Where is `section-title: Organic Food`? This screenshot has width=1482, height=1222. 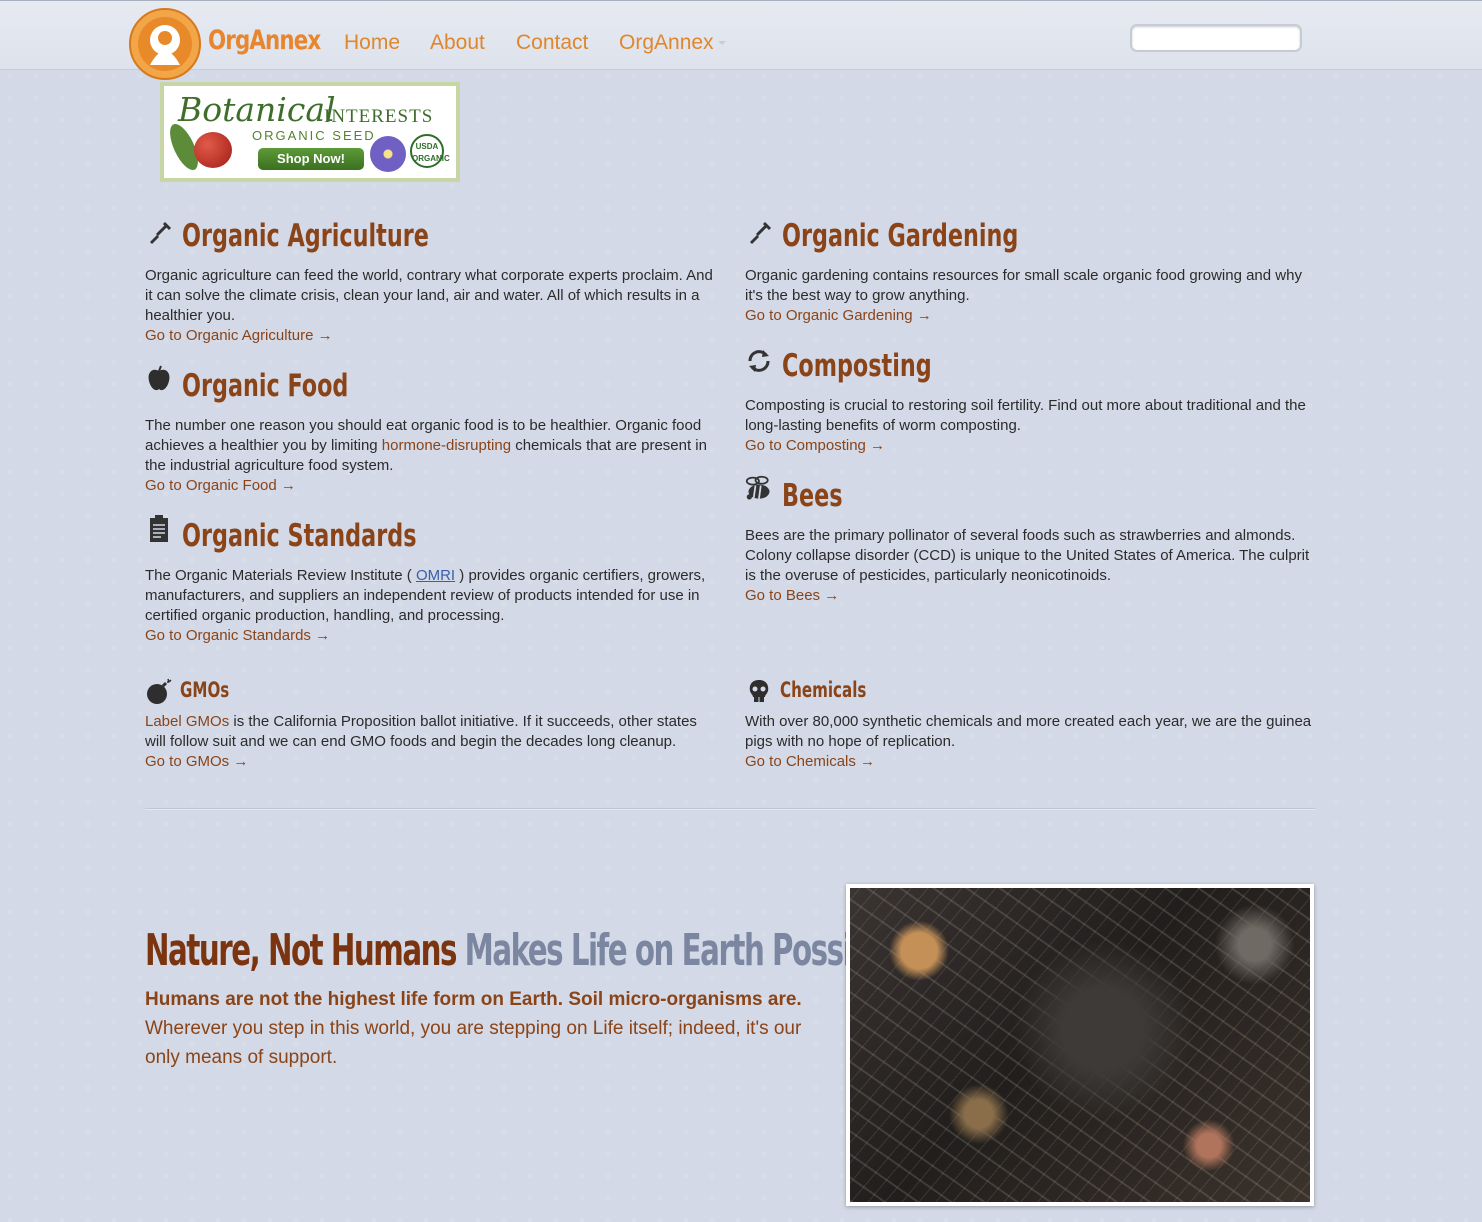 section-title: Organic Food is located at coordinates (395, 386).